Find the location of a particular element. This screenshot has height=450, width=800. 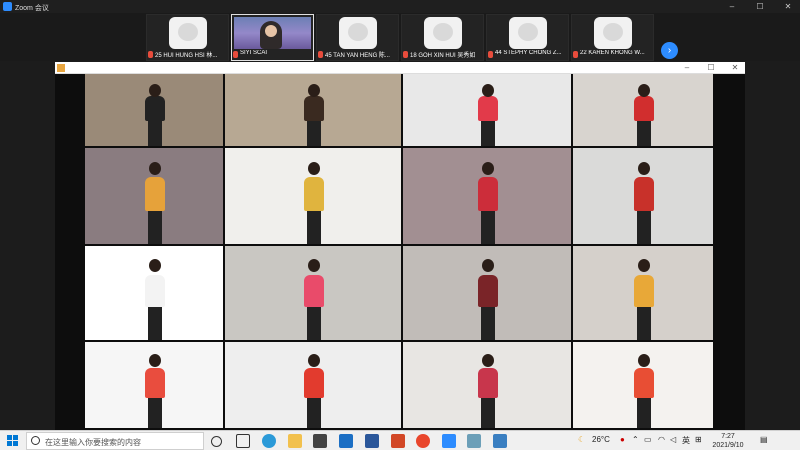

photos-icon is located at coordinates (500, 441).